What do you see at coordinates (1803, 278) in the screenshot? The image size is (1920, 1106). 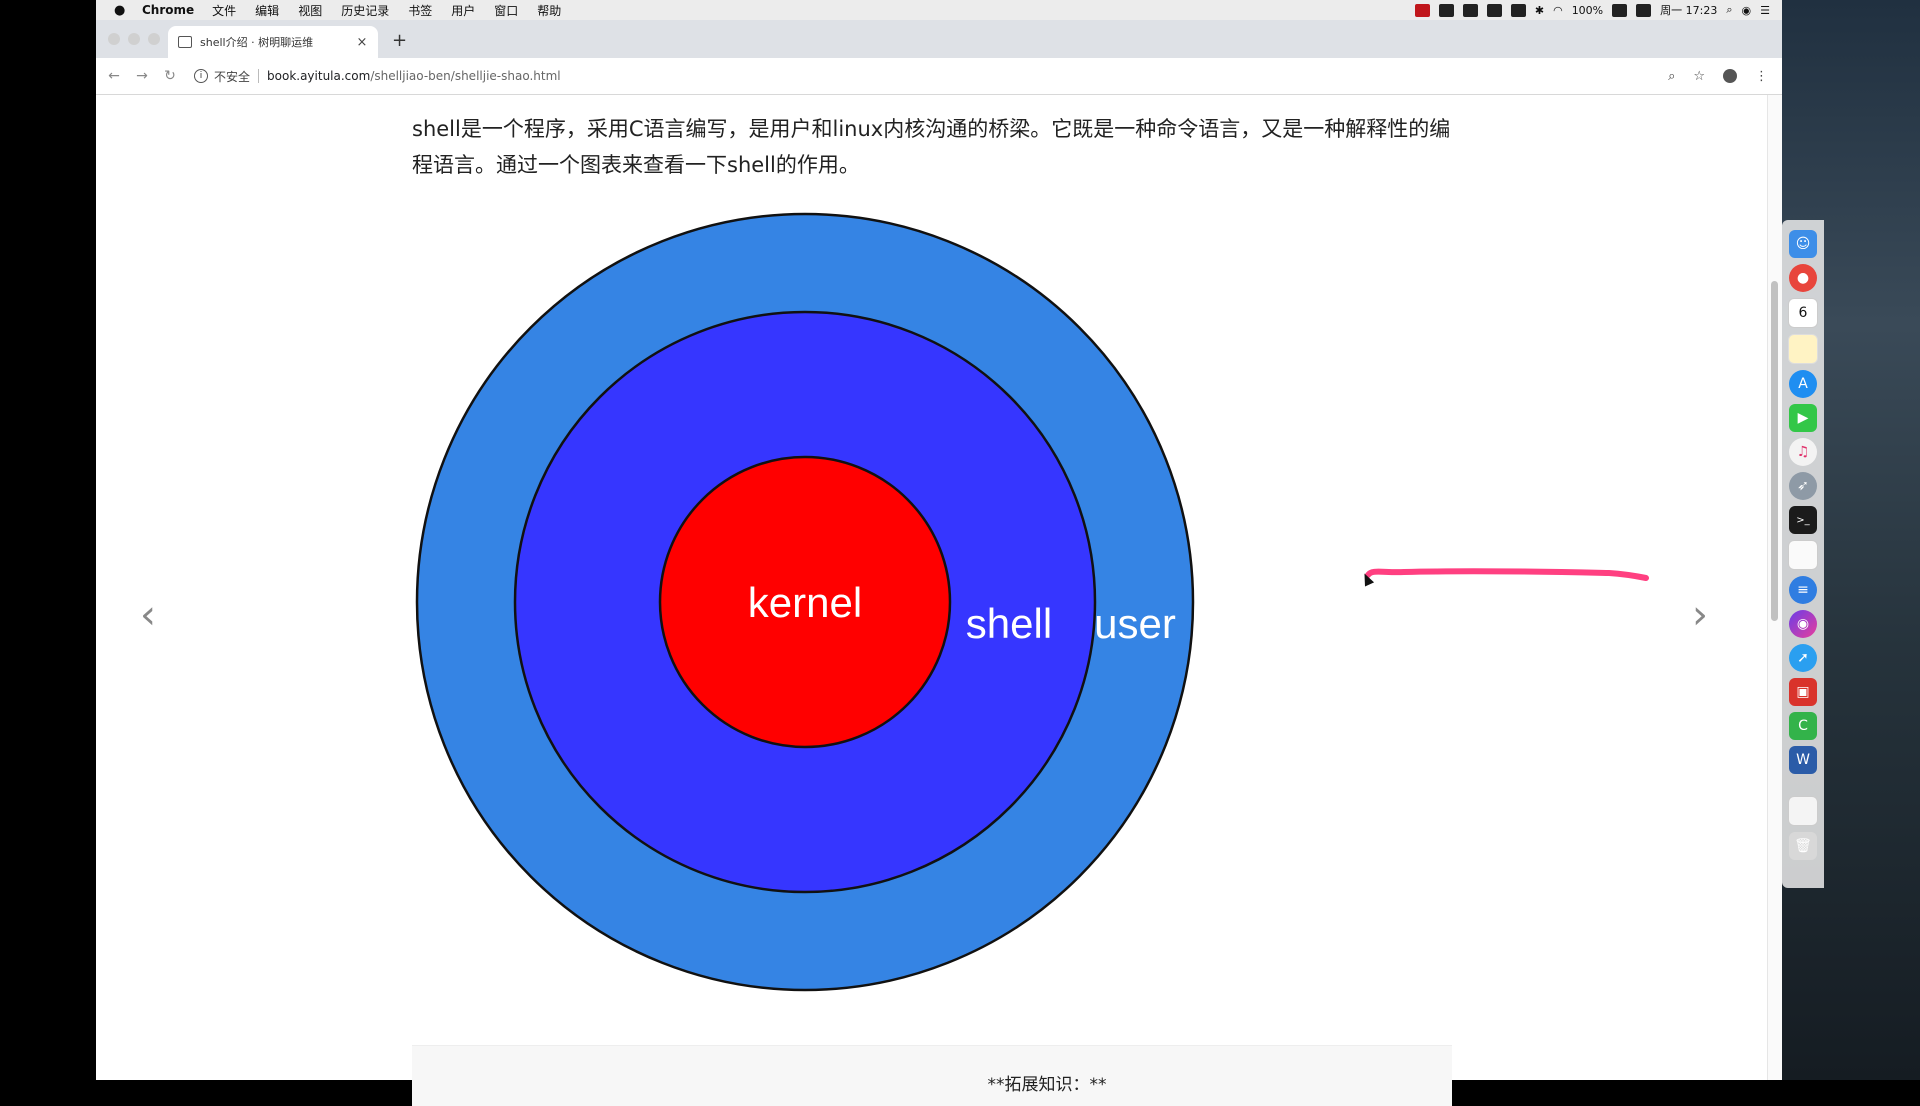 I see `chrome-icon: ●` at bounding box center [1803, 278].